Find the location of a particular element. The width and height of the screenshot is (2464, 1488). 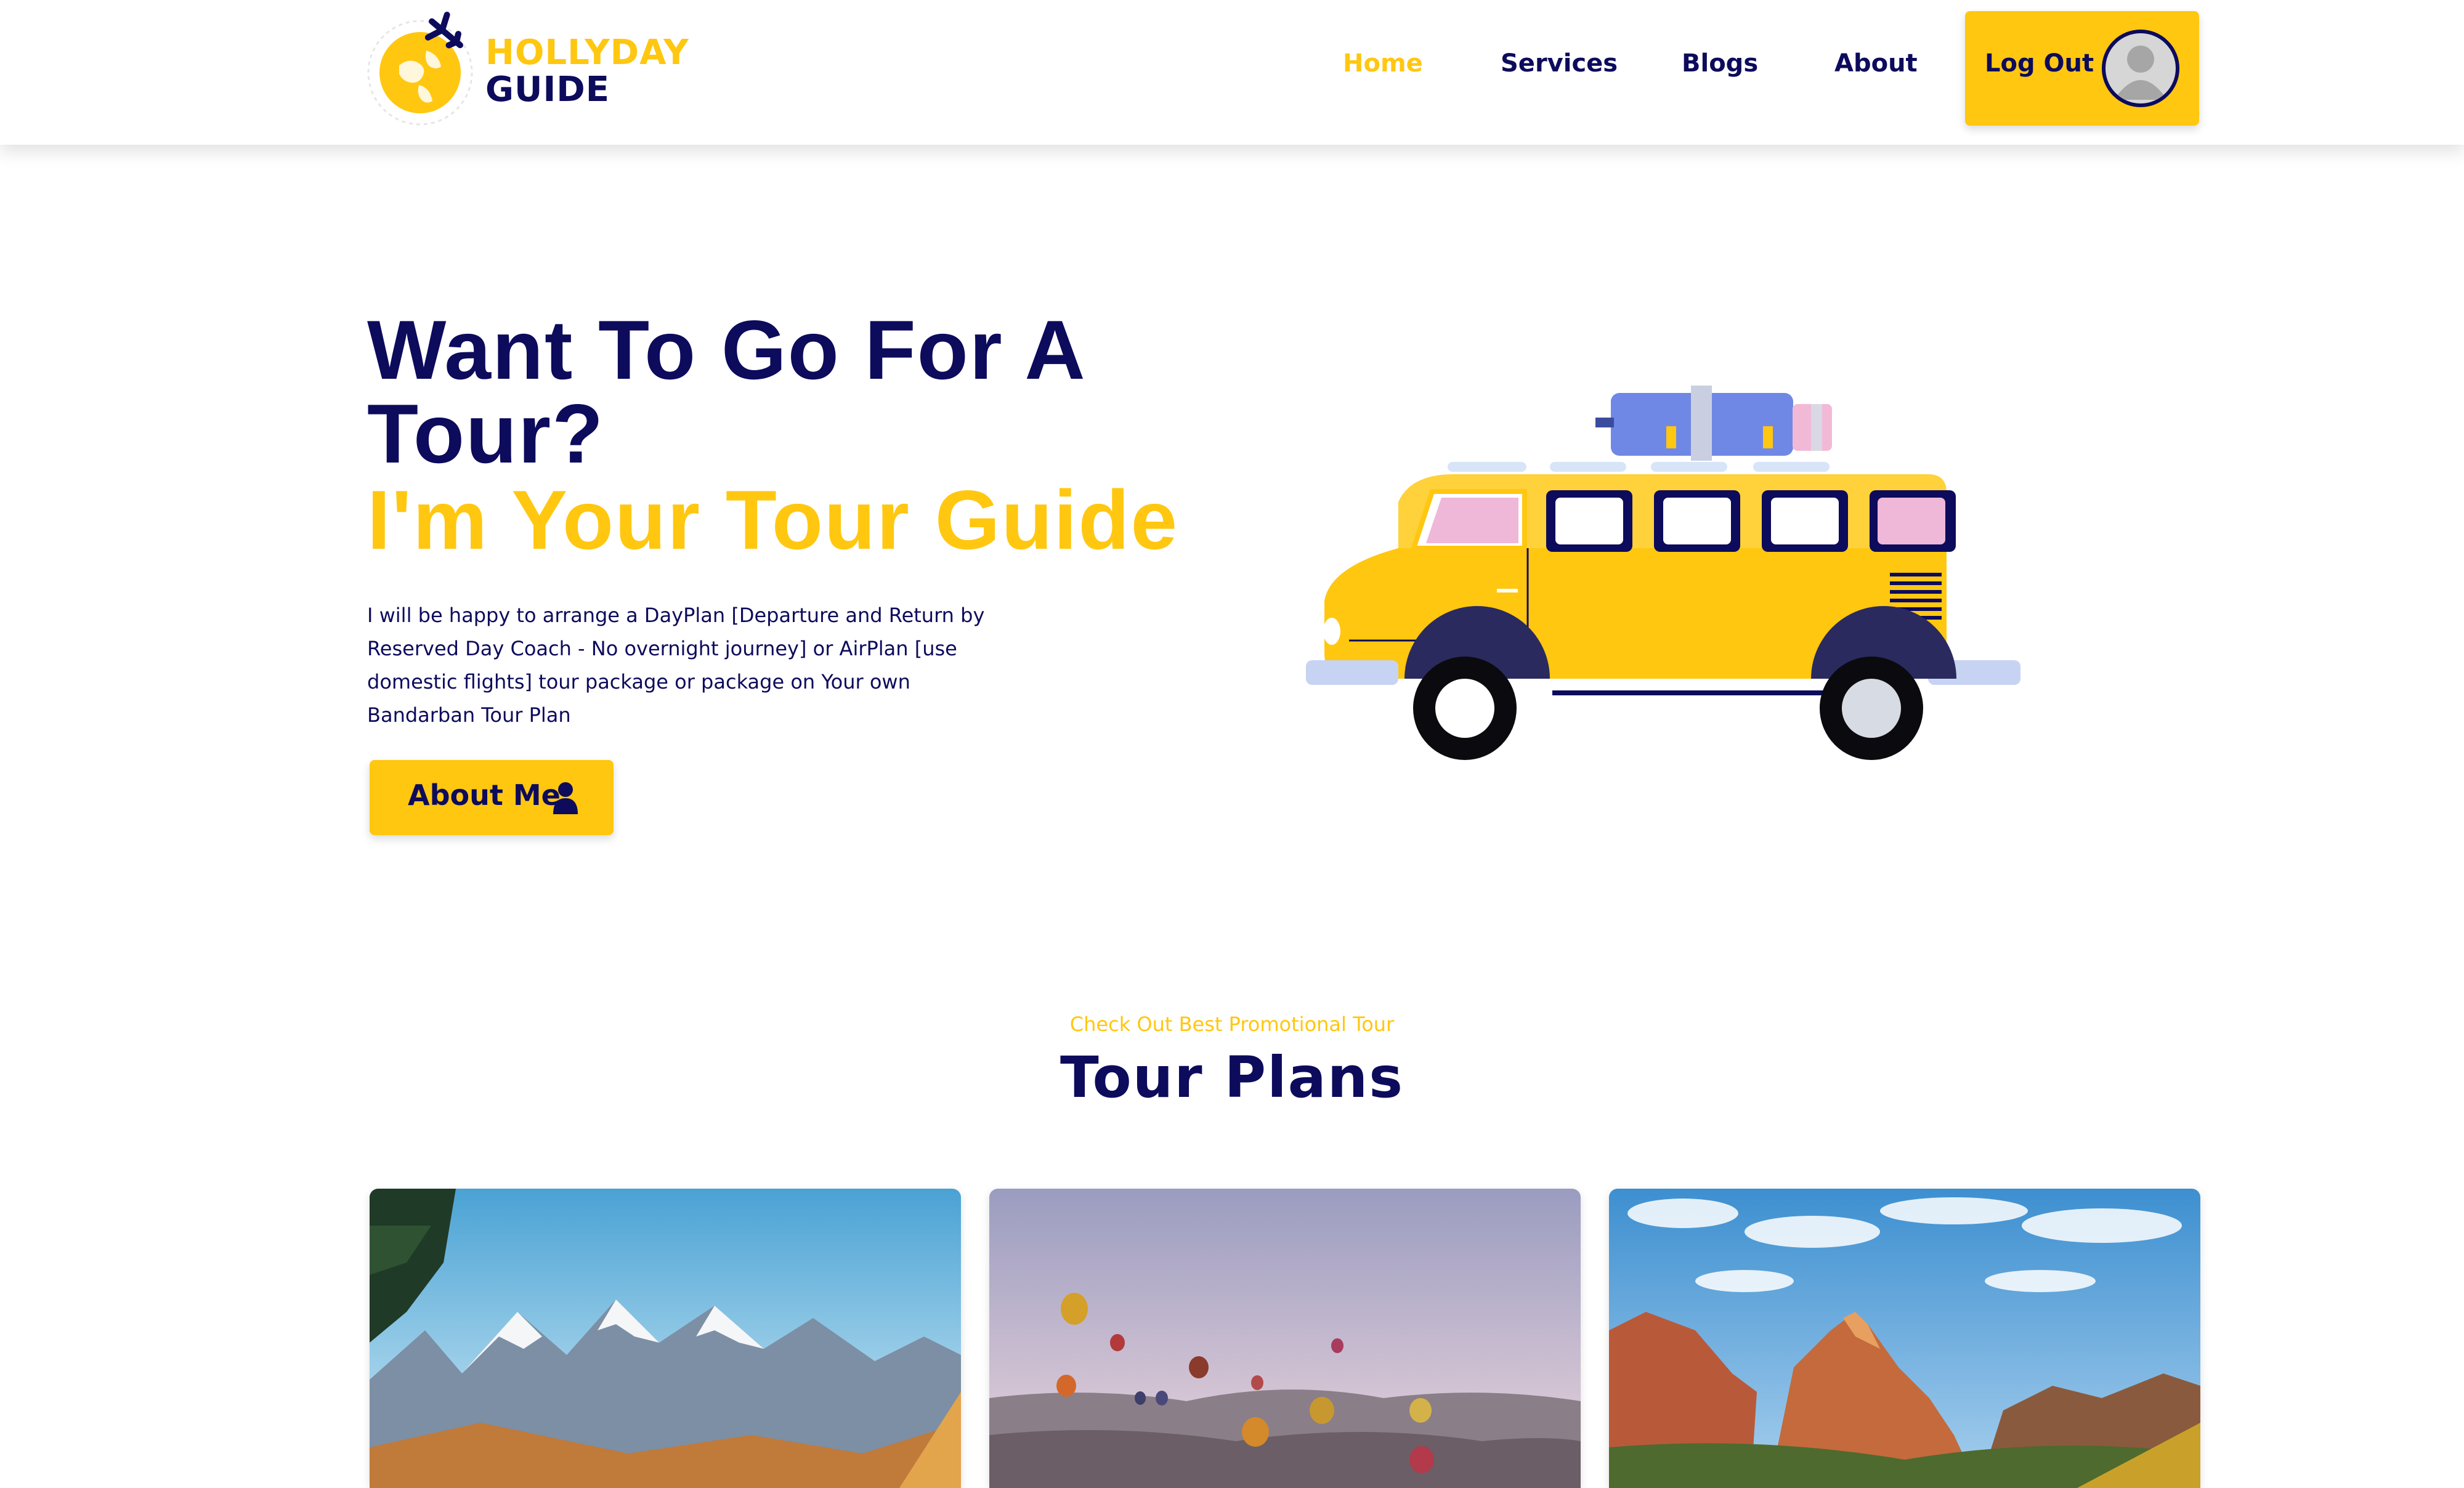

nav-home: Home is located at coordinates (1383, 63).